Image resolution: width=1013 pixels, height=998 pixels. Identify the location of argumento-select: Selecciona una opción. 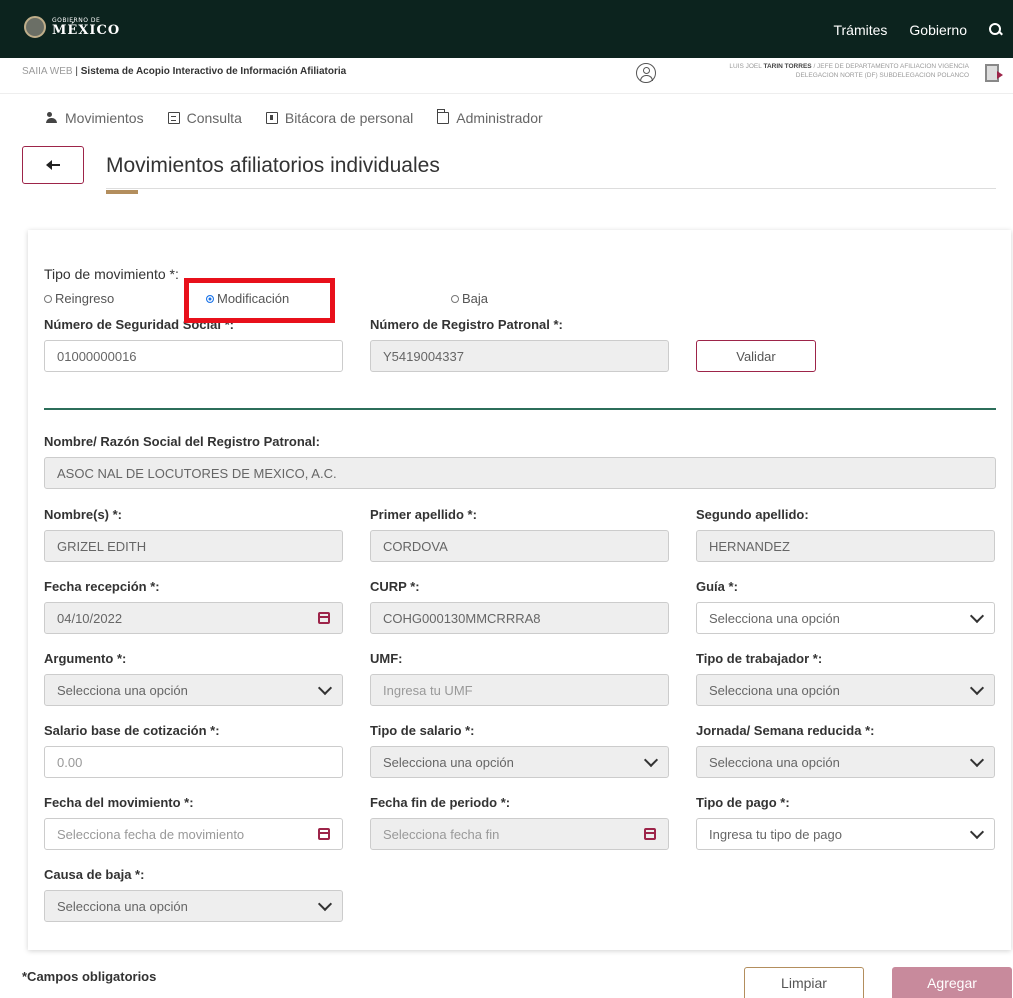
(193, 690).